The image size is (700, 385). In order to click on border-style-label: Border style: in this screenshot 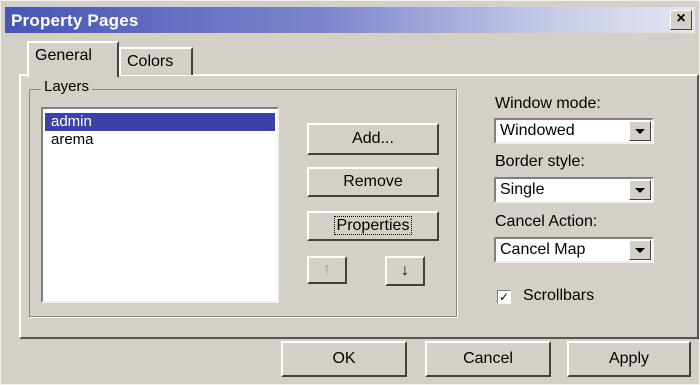, I will do `click(540, 161)`.